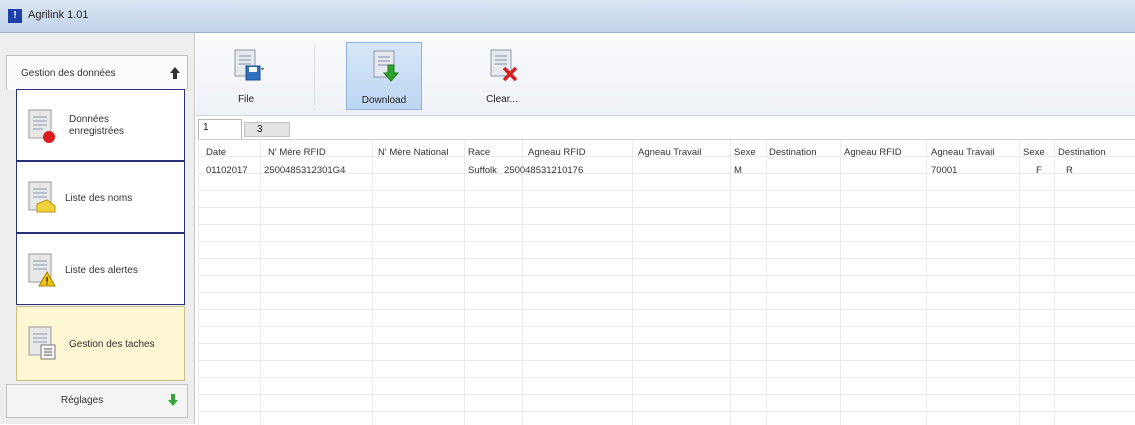 The height and width of the screenshot is (425, 1135). I want to click on toolbar-separator, so click(314, 75).